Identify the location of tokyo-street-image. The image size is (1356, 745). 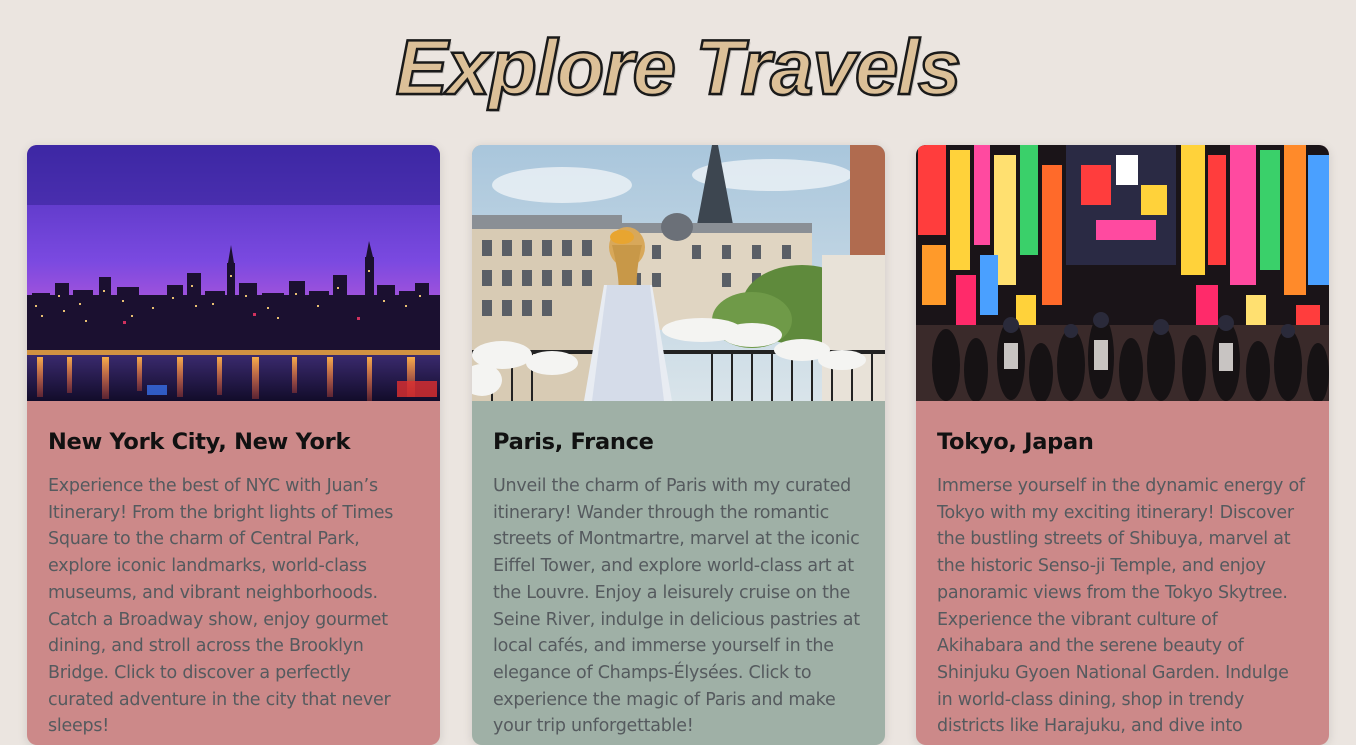
(1122, 273).